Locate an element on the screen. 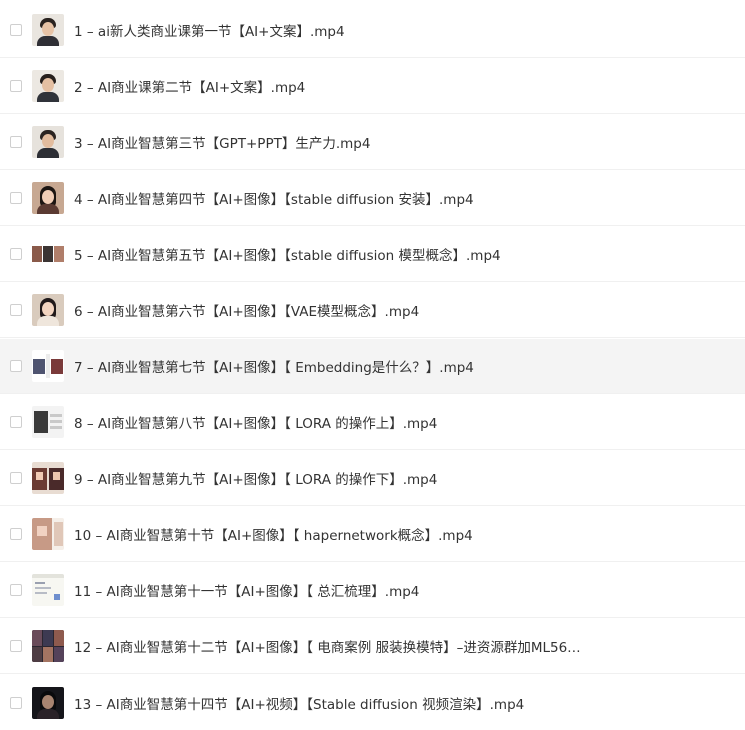 This screenshot has width=745, height=730. file-row: 11 – AI商业智慧第十一节【AI+图像】【 总汇梳理】.mp4 is located at coordinates (372, 590).